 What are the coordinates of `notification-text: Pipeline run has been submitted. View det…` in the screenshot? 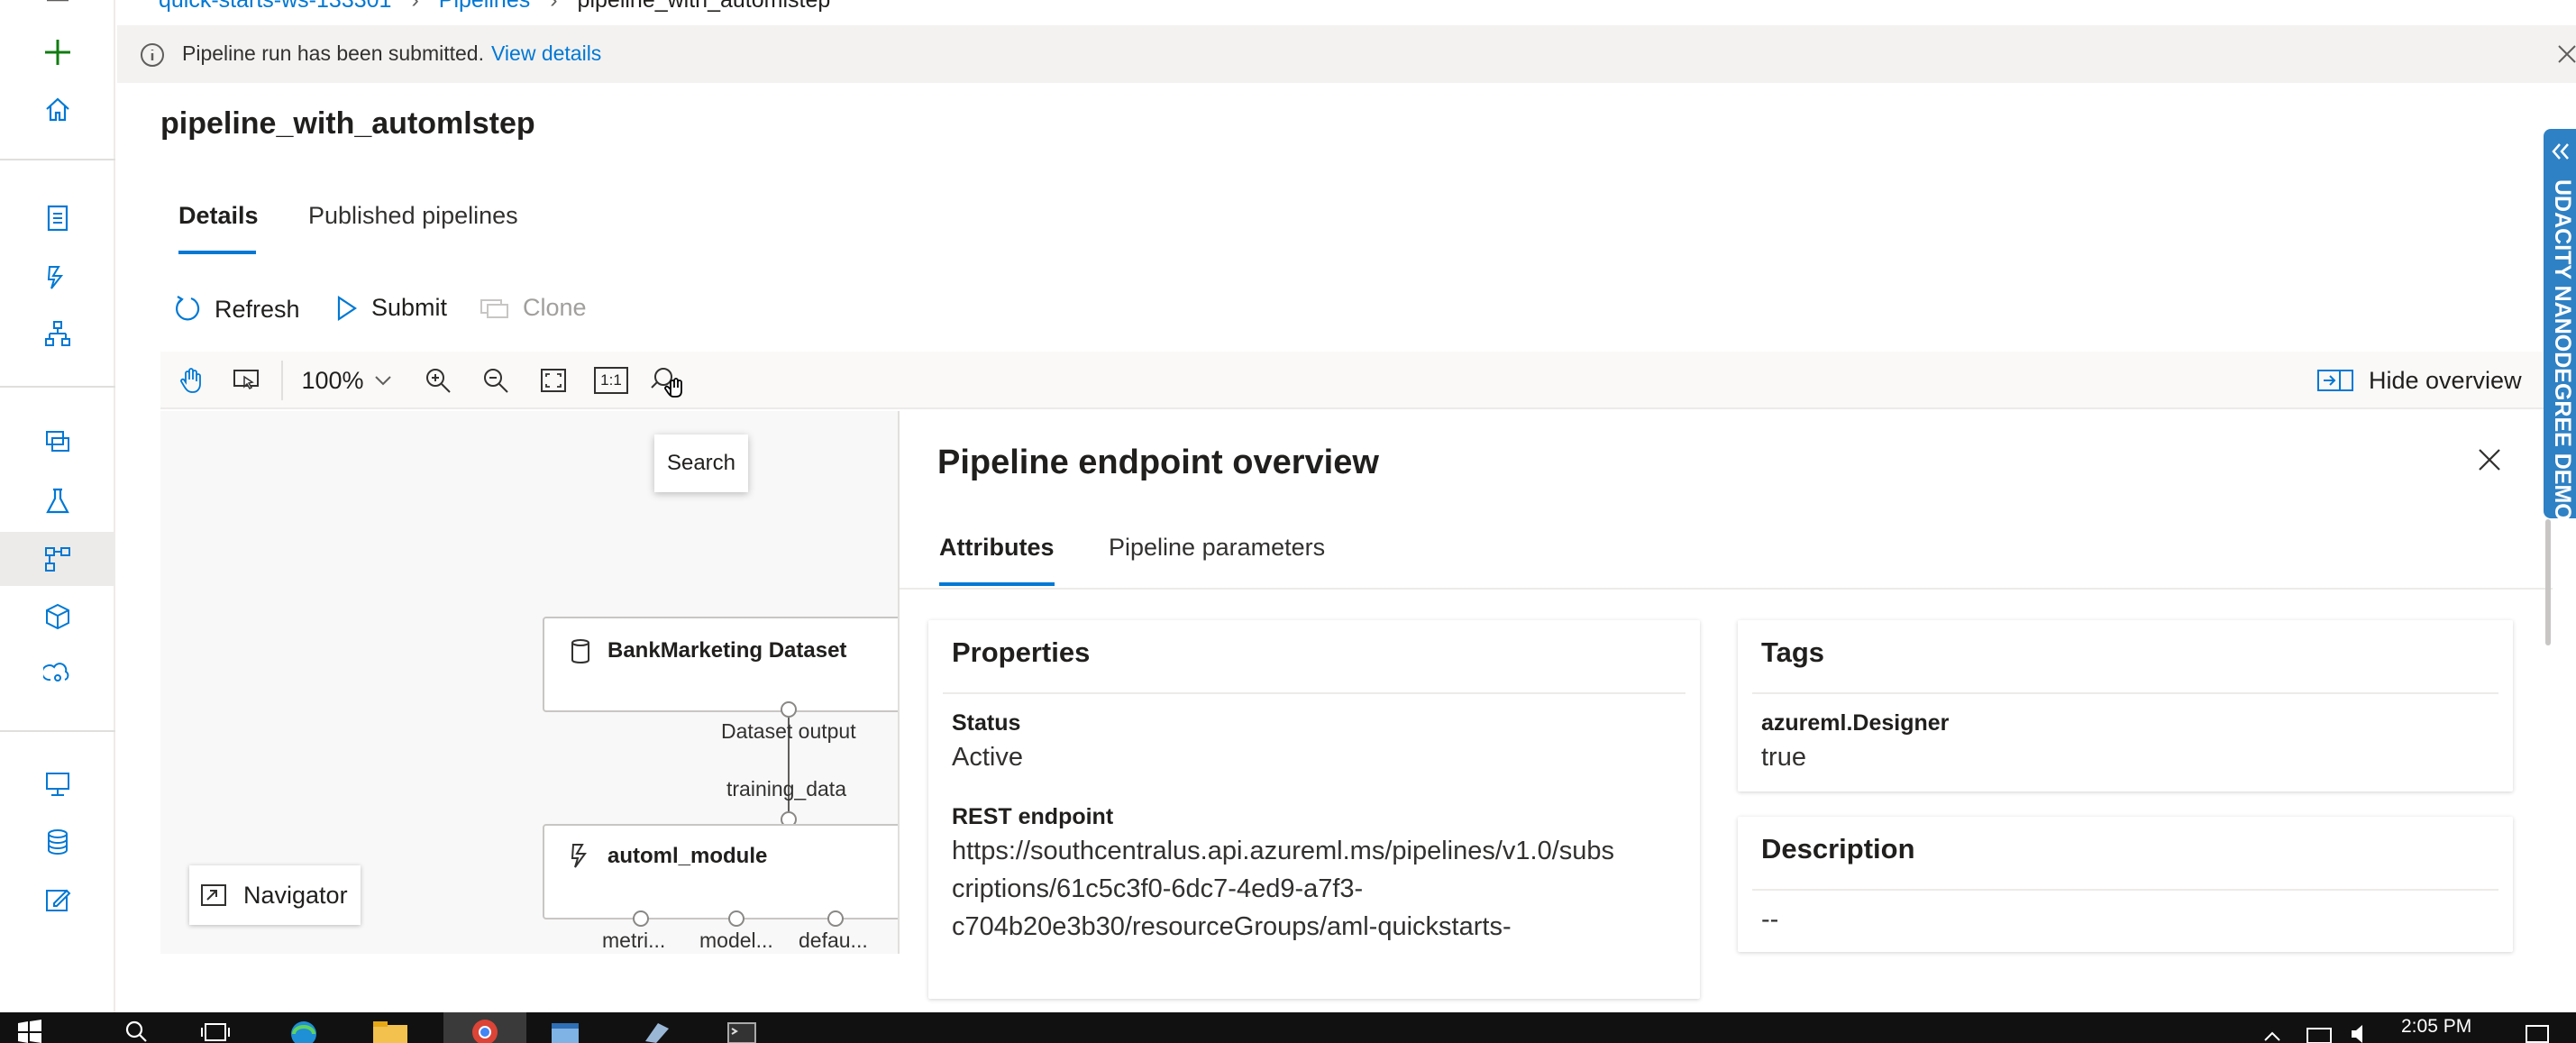 It's located at (391, 53).